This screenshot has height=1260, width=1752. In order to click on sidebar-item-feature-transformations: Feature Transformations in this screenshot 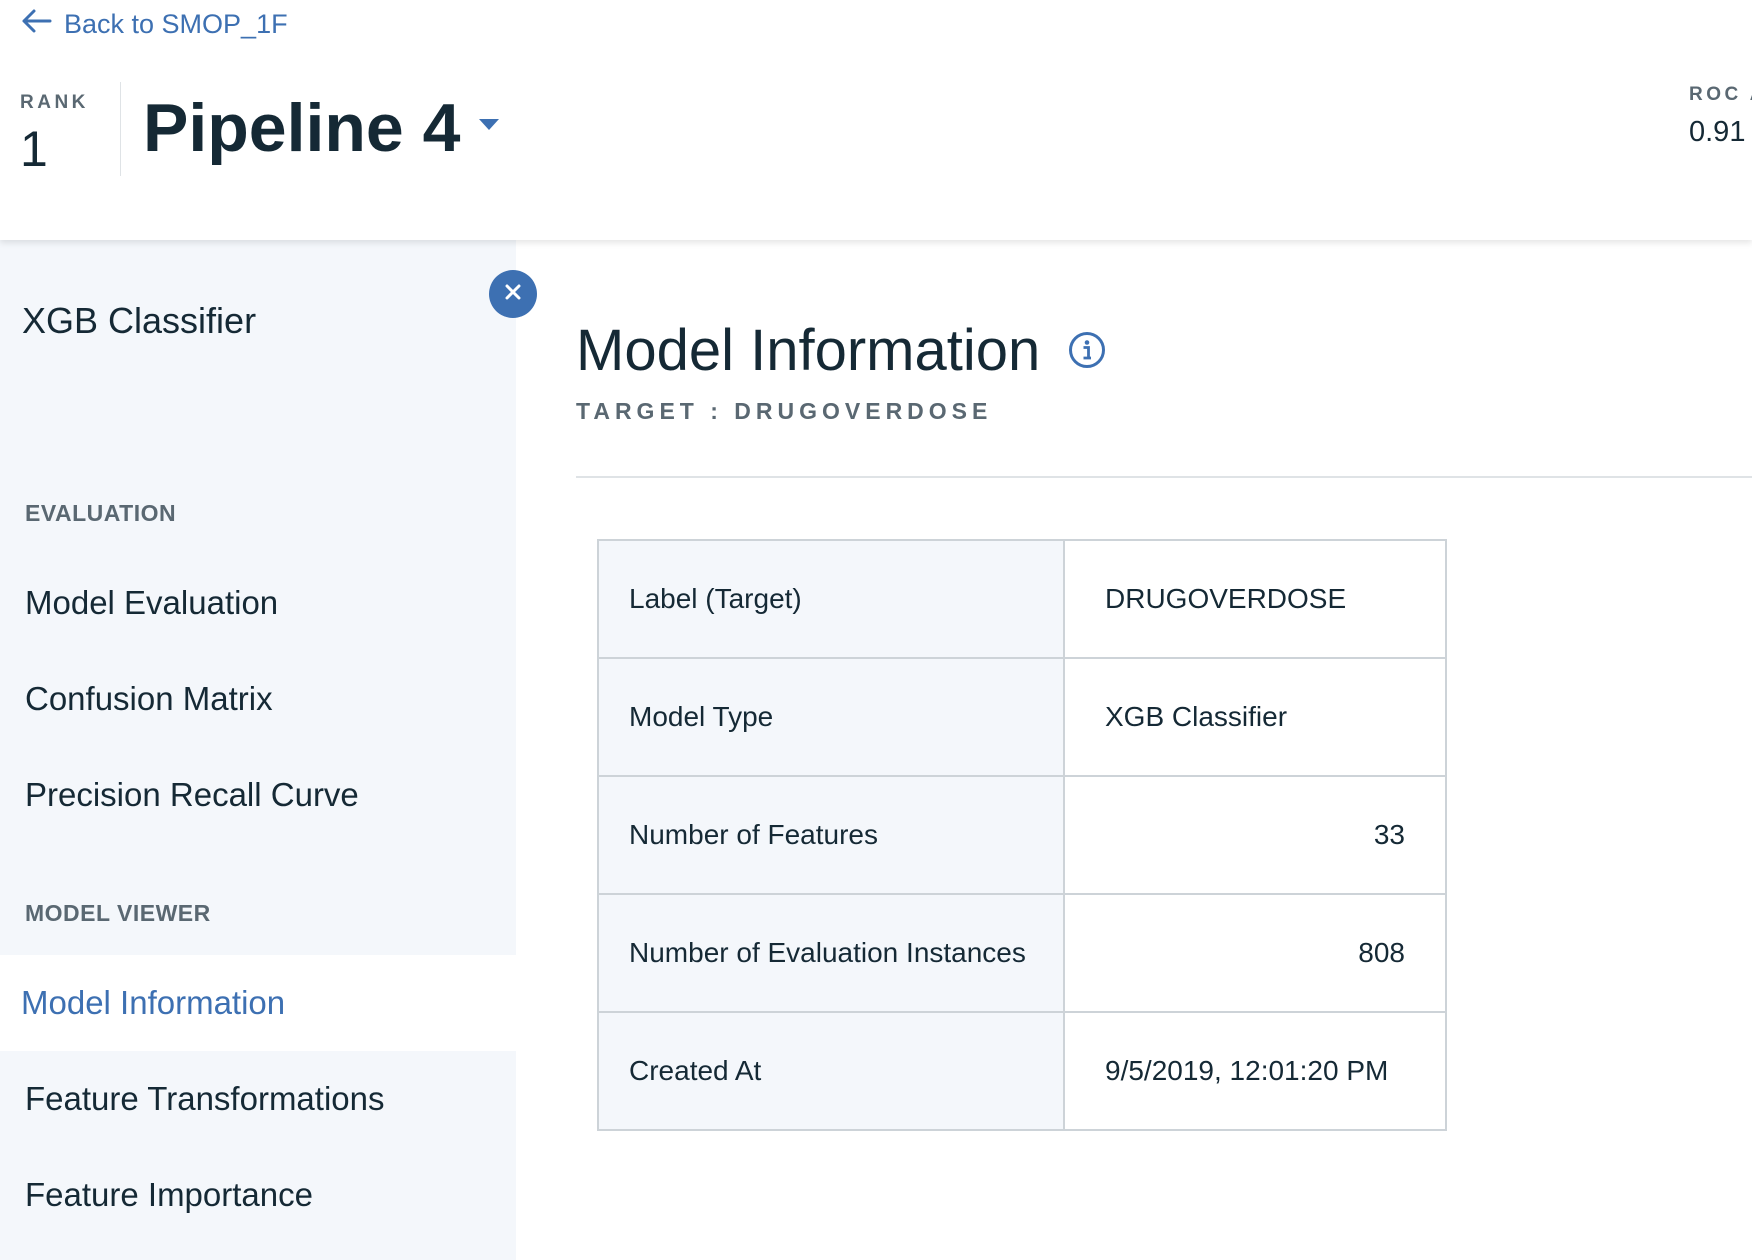, I will do `click(258, 1099)`.